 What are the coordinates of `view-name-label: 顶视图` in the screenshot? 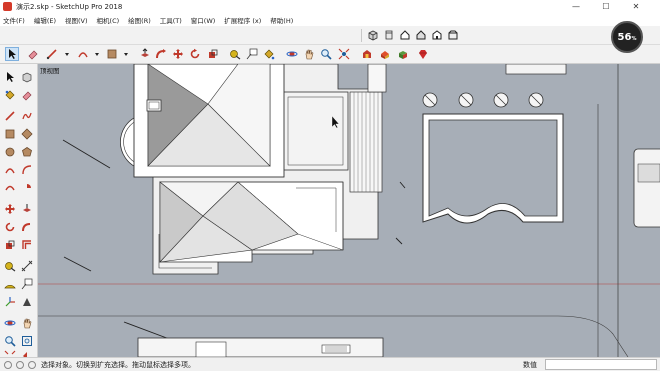 It's located at (50, 71).